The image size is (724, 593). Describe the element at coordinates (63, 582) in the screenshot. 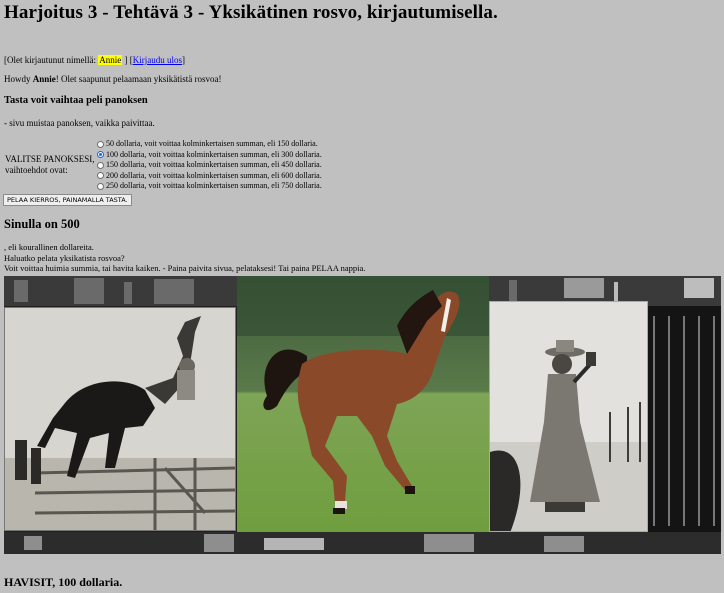

I see `result-text: HAVISIT, 100 dollaria.` at that location.